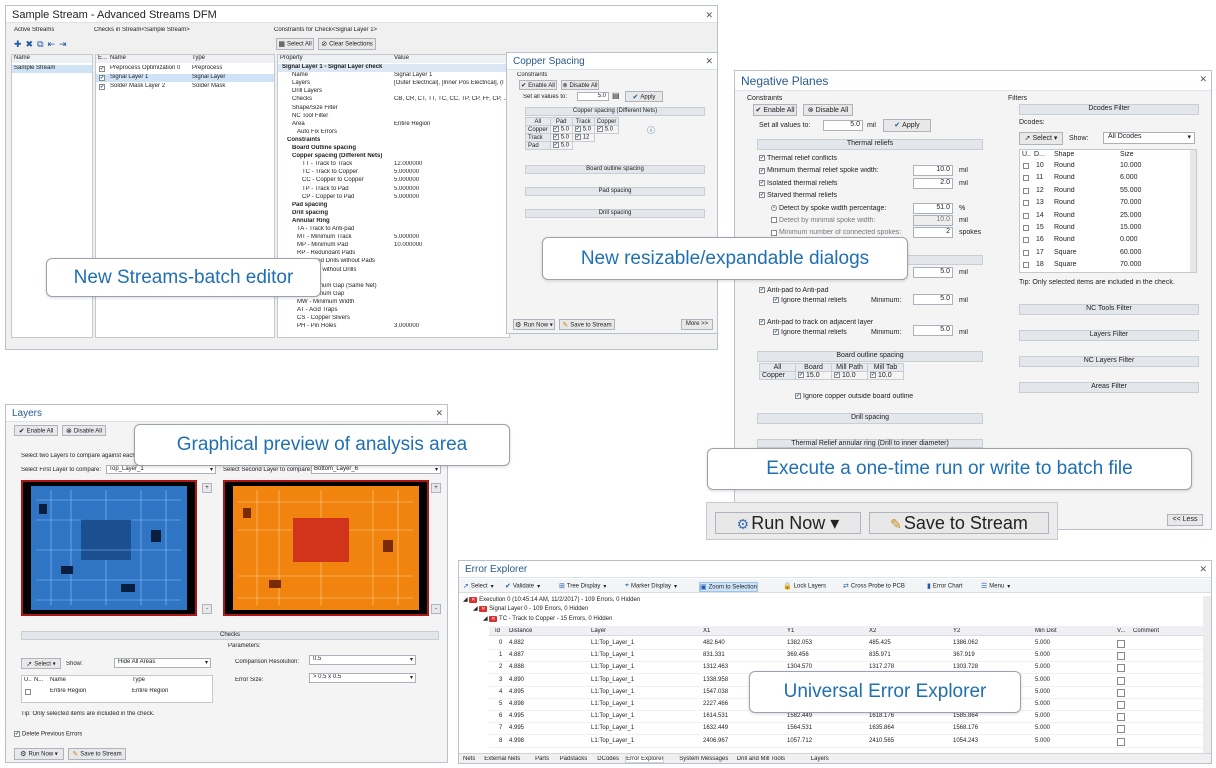 The image size is (1216, 768). What do you see at coordinates (933, 183) in the screenshot?
I see `thermal-input: 2.0` at bounding box center [933, 183].